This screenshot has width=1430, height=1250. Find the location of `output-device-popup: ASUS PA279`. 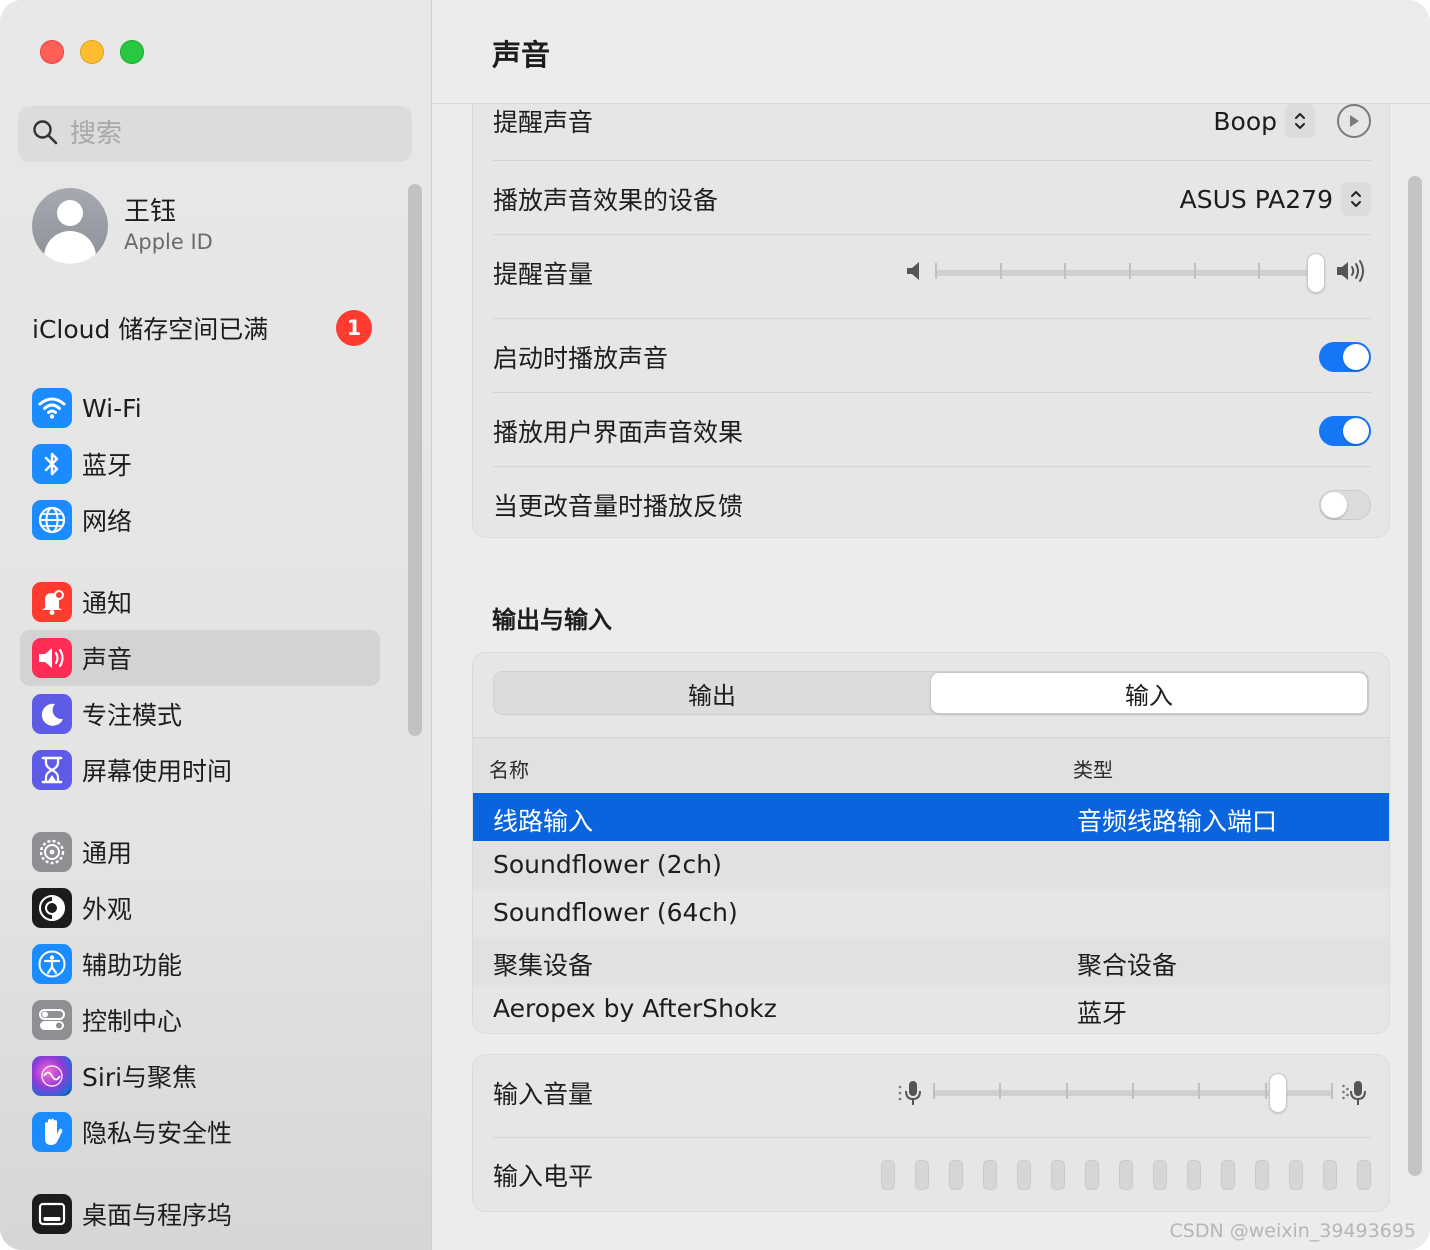

output-device-popup: ASUS PA279 is located at coordinates (1256, 199).